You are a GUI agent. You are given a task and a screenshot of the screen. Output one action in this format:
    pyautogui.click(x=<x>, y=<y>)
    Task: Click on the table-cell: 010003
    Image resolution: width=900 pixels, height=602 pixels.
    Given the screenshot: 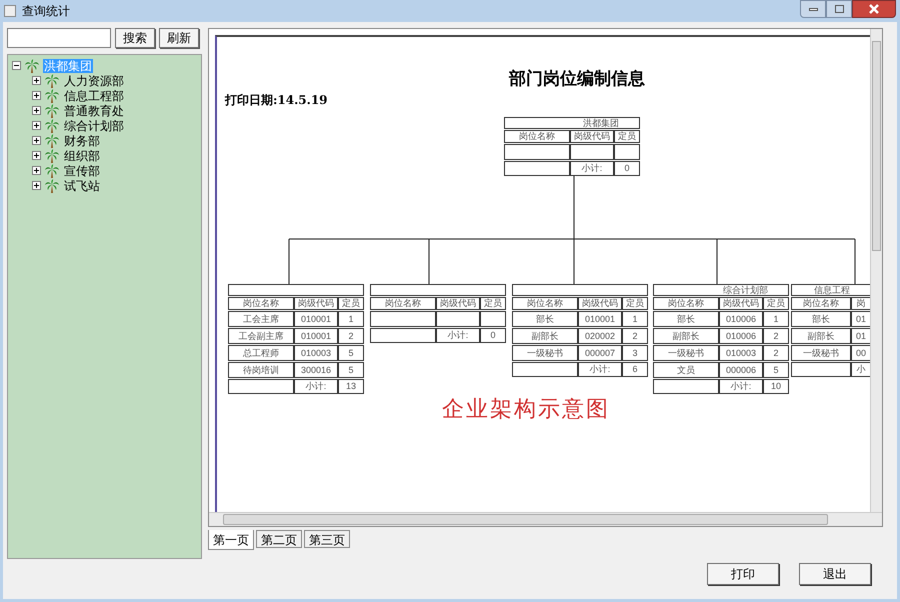 What is the action you would take?
    pyautogui.click(x=316, y=353)
    